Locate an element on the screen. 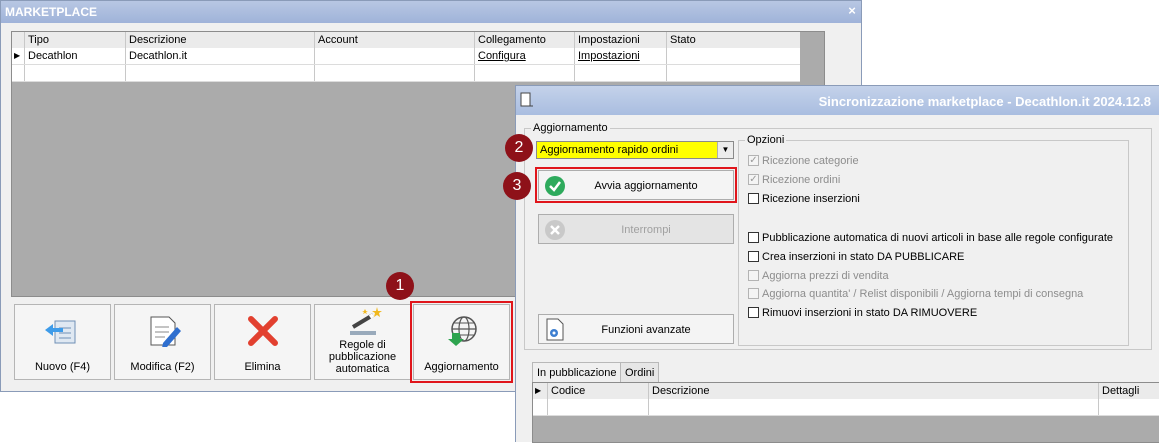  regole-button: Regole di pubblicazione automatica is located at coordinates (362, 342).